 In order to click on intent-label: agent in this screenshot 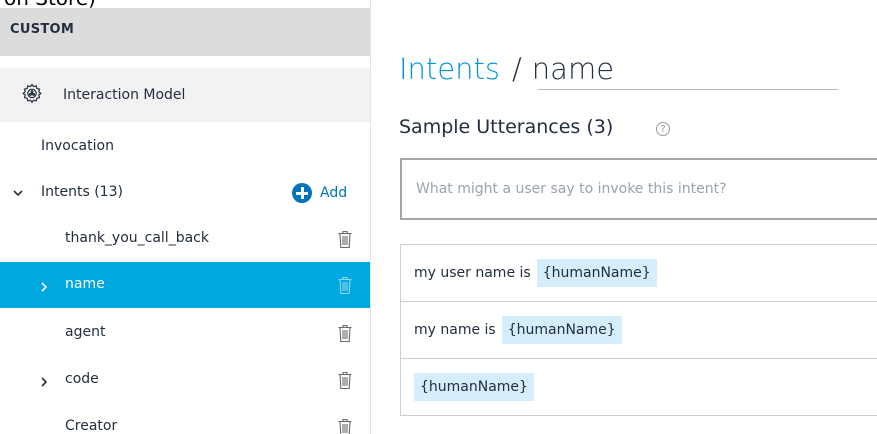, I will do `click(85, 332)`.